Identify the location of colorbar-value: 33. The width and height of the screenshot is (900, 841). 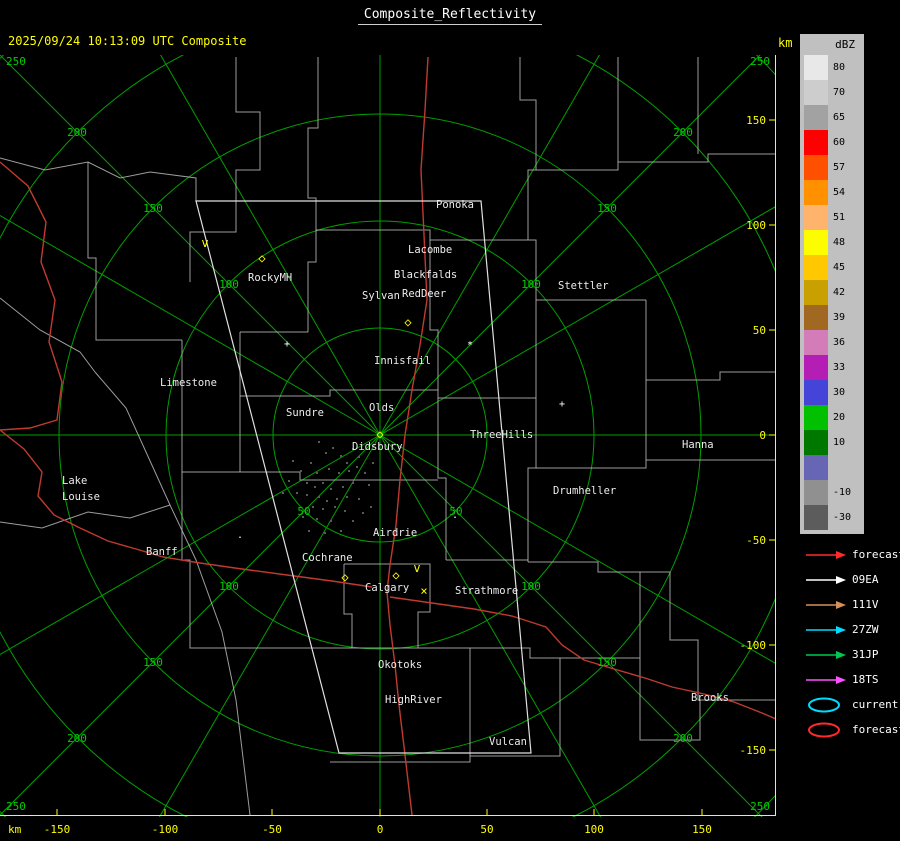
(839, 367).